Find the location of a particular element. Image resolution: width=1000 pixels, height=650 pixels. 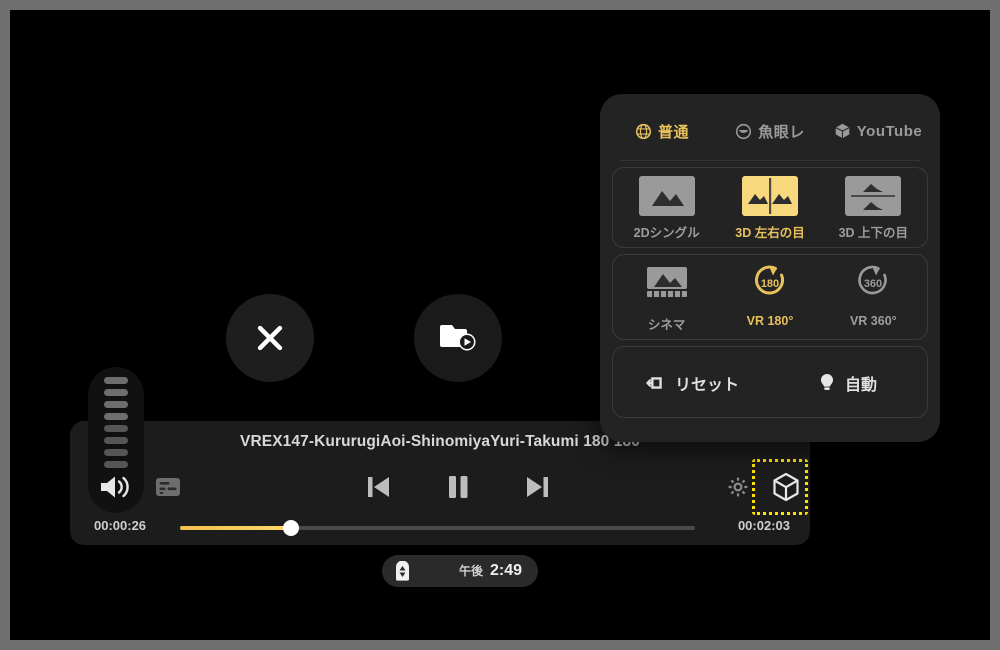

battery-icon is located at coordinates (402, 570).